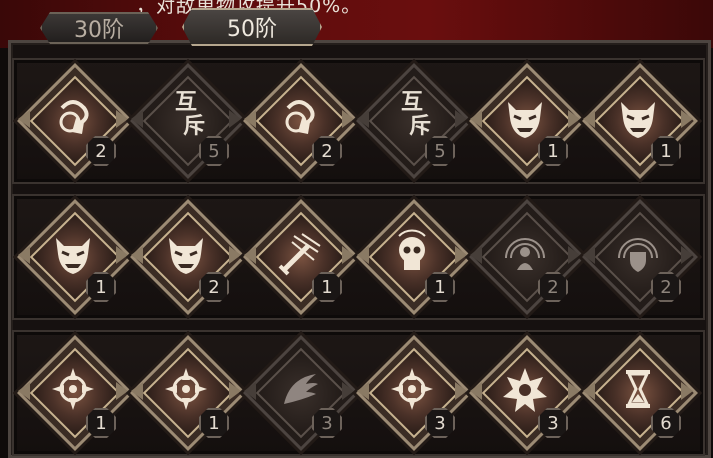  Describe the element at coordinates (638, 389) in the screenshot. I see `hourglass-icon` at that location.